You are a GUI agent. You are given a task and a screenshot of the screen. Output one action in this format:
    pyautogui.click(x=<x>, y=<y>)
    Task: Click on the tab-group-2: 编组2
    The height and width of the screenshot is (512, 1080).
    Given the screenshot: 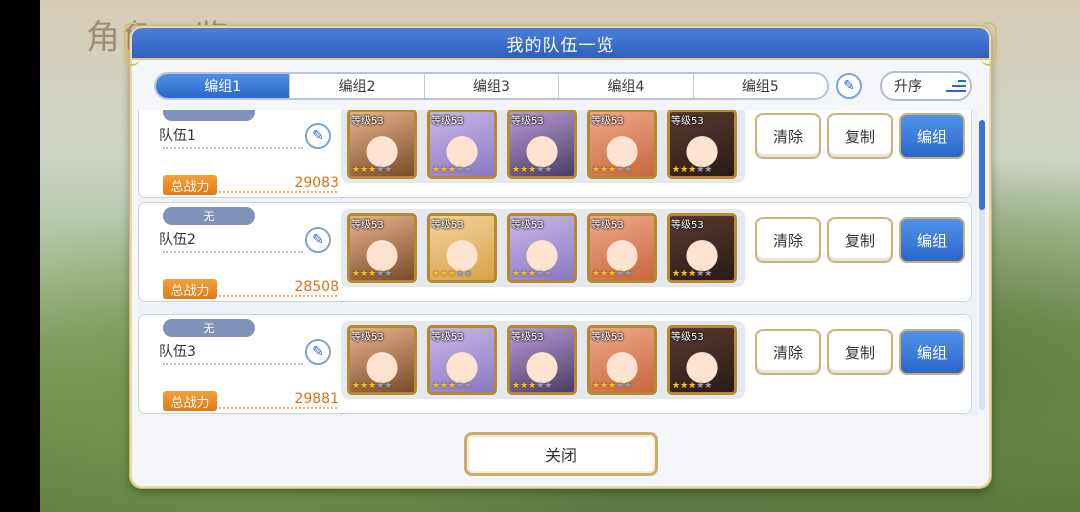 What is the action you would take?
    pyautogui.click(x=357, y=86)
    